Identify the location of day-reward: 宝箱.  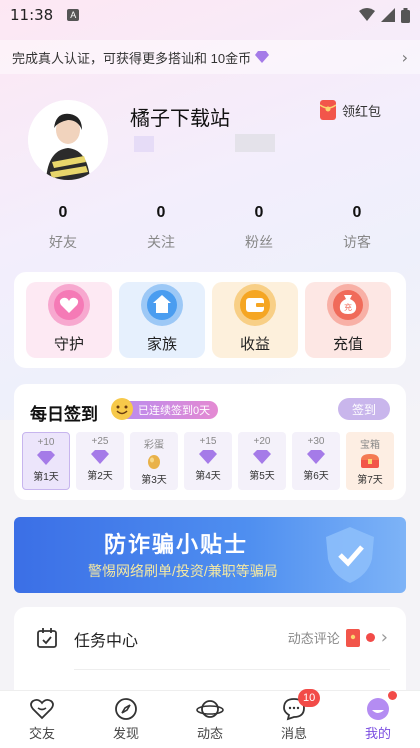
(370, 445).